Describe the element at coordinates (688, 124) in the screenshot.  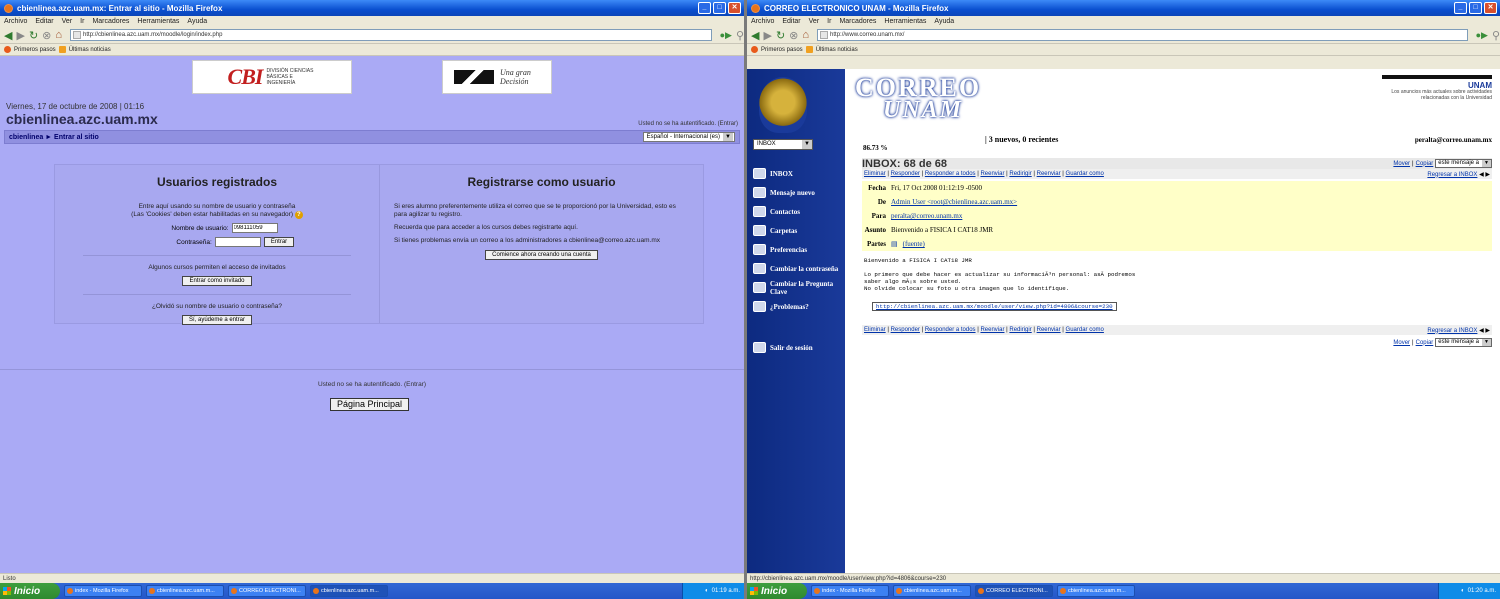
I see `login-status: Usted no se ha autentificado. (Entrar)` at that location.